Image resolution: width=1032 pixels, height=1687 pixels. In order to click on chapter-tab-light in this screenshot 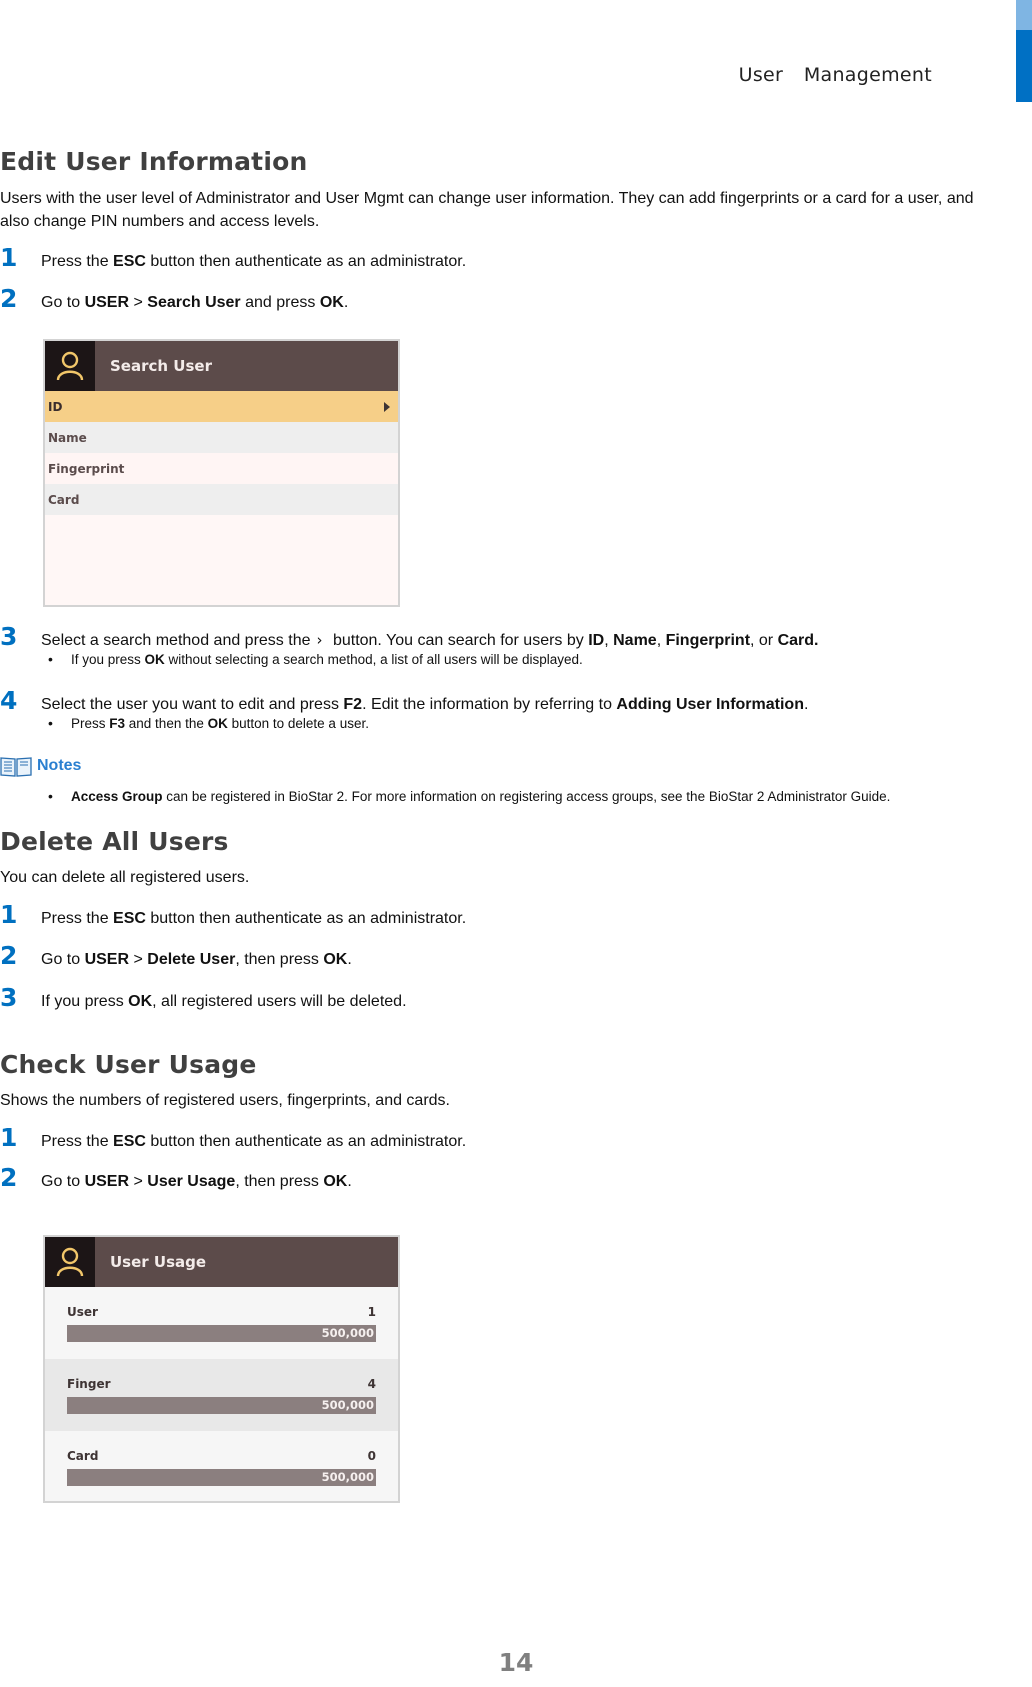, I will do `click(1024, 15)`.